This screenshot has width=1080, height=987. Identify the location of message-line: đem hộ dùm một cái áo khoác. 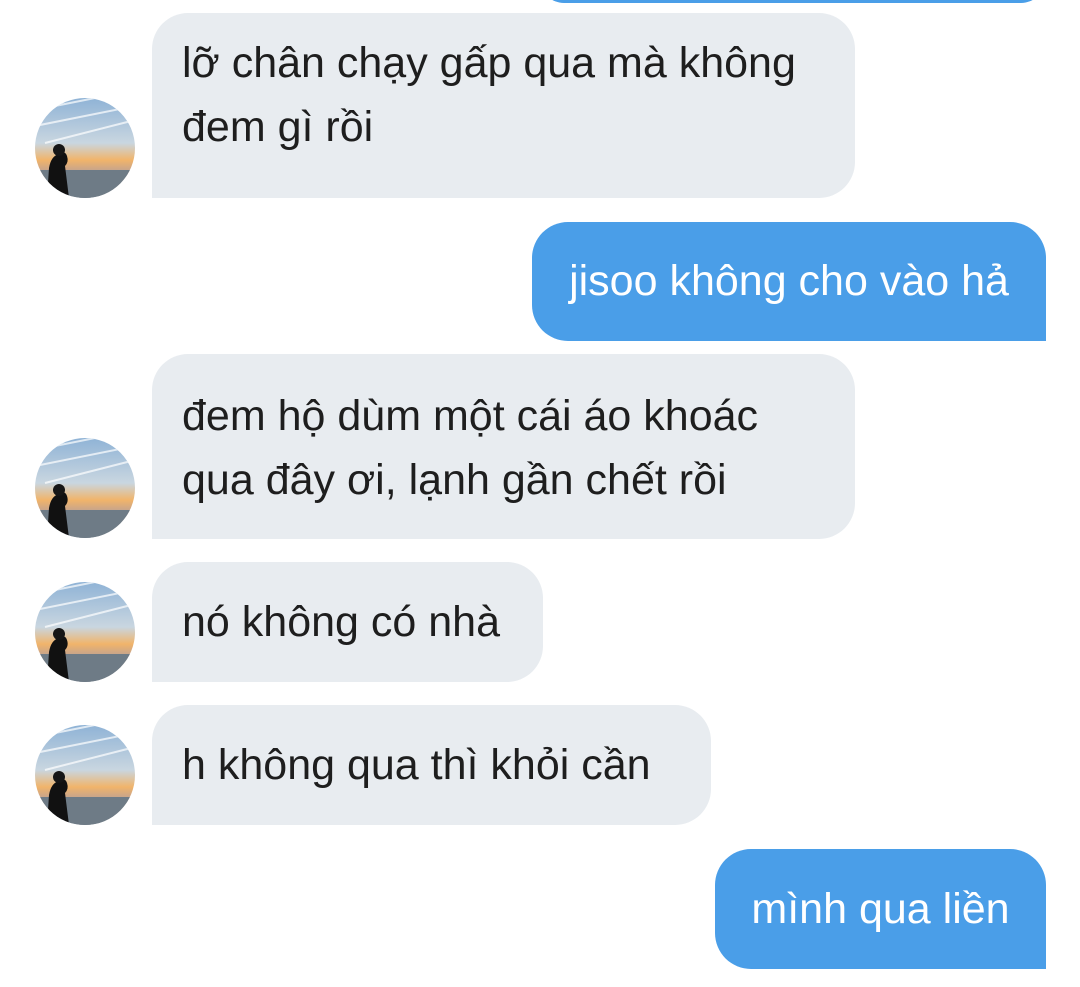
(470, 416).